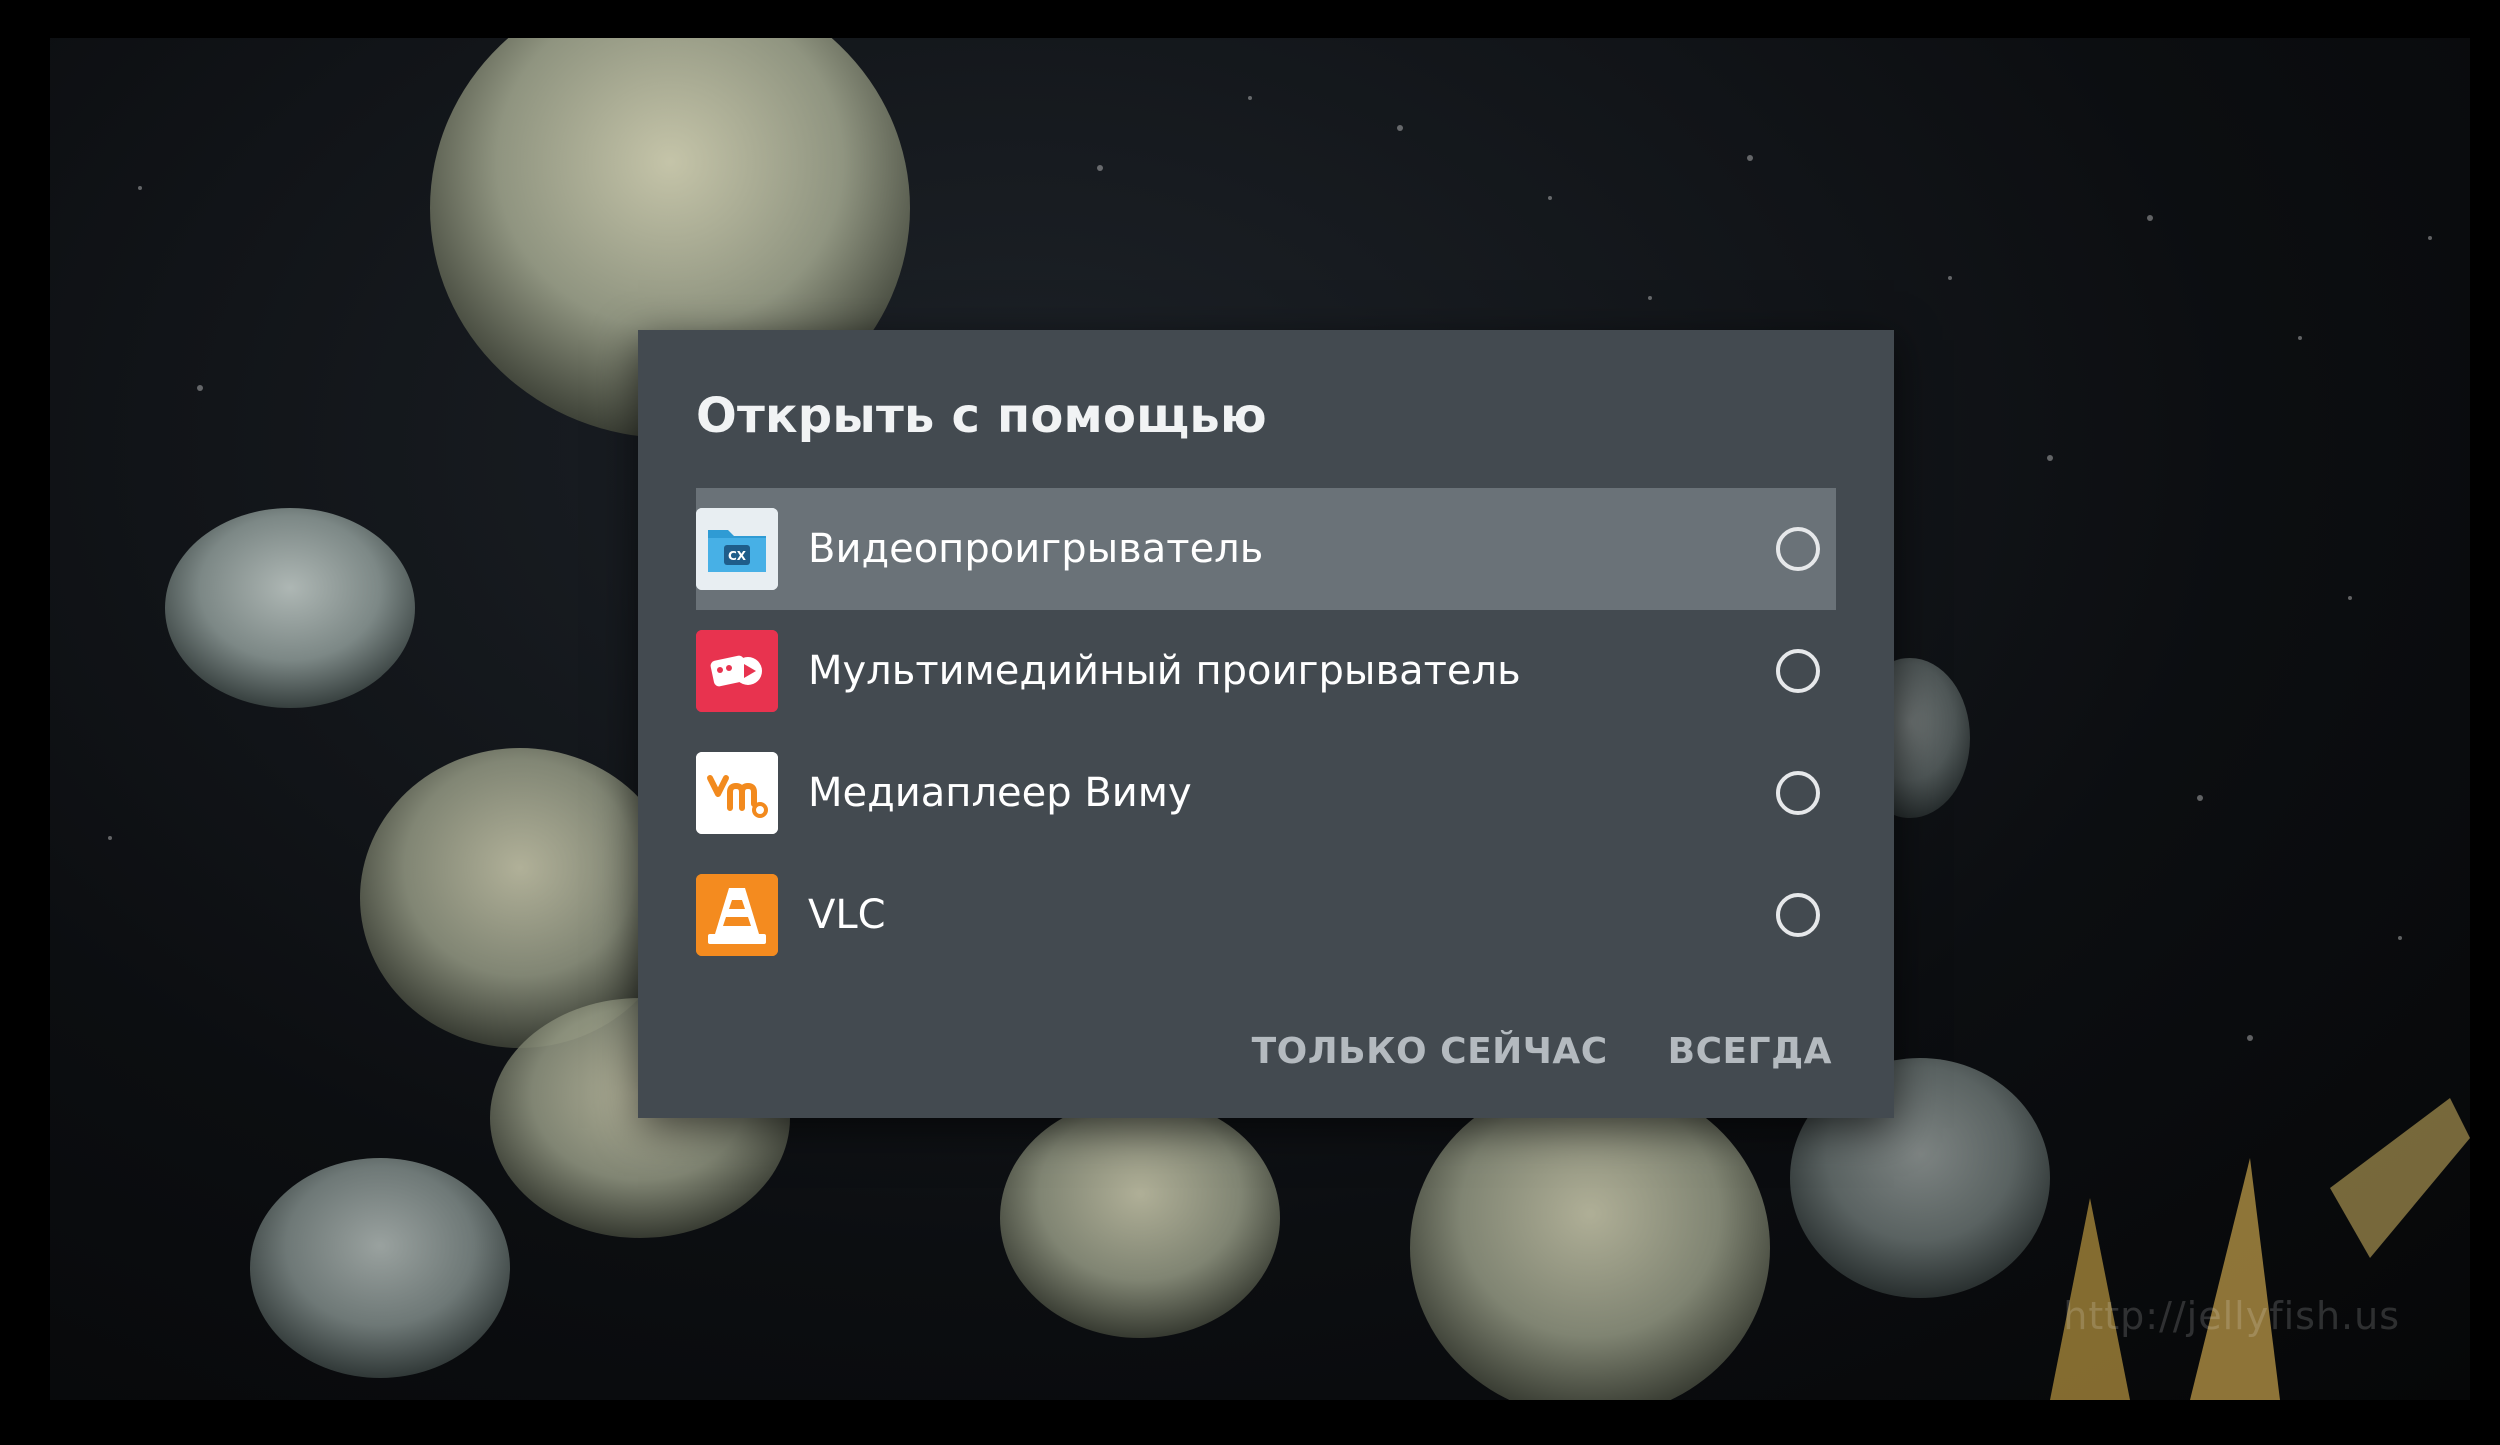  I want to click on app-label: Видеопроигрыватель, so click(1036, 549).